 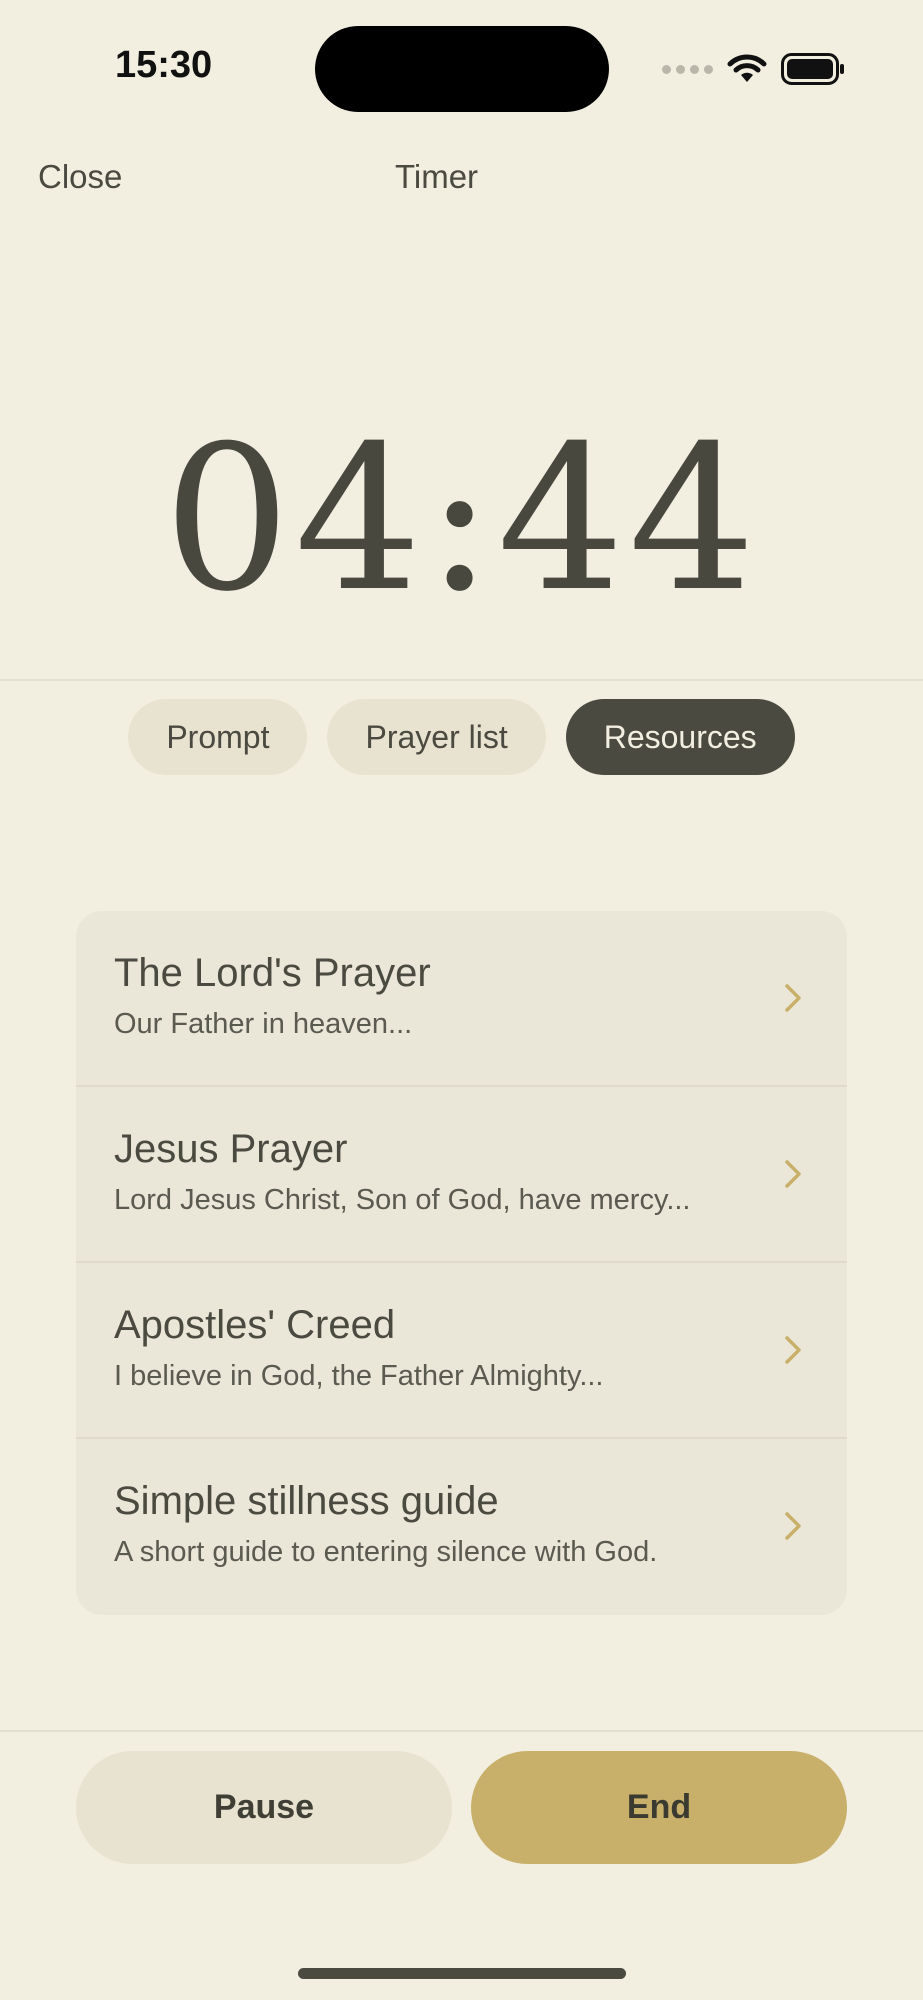 What do you see at coordinates (461, 1731) in the screenshot?
I see `divider-bottom` at bounding box center [461, 1731].